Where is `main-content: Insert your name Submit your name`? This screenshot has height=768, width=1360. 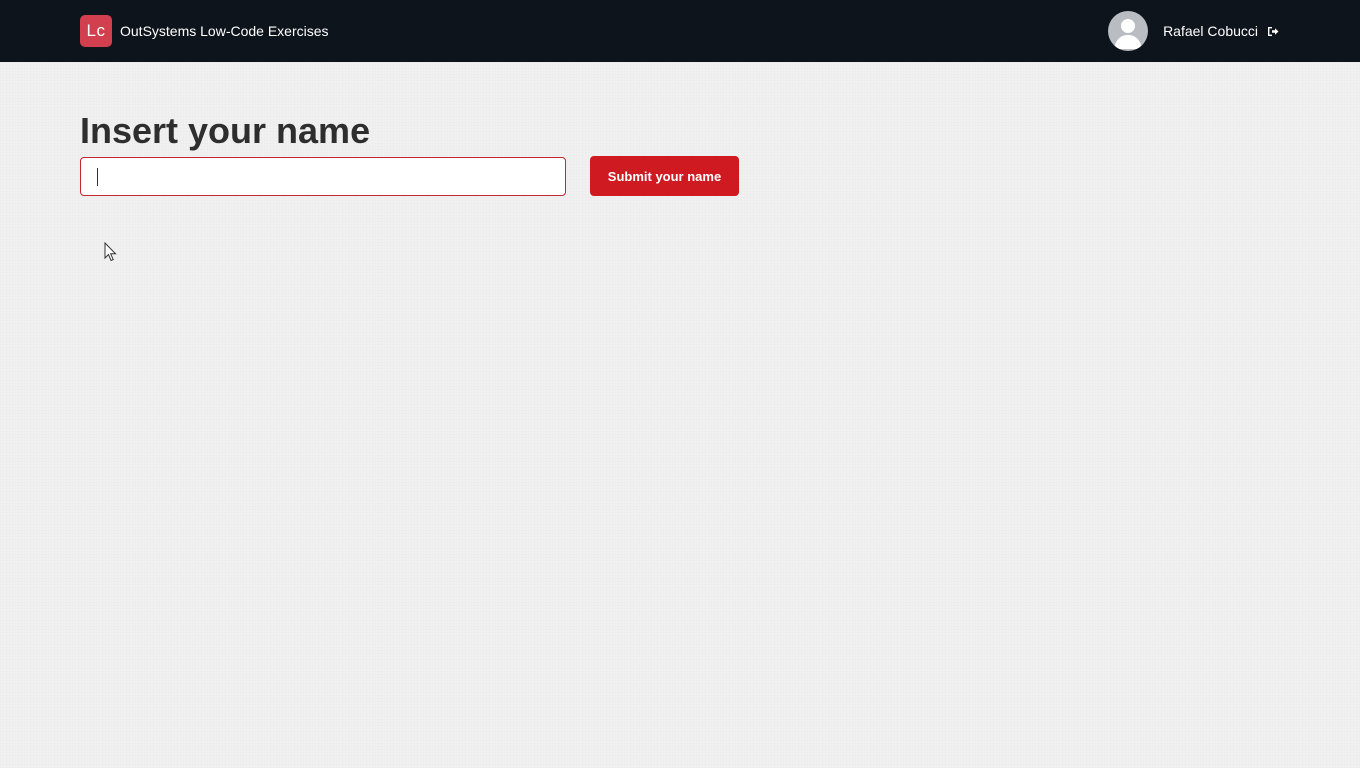 main-content: Insert your name Submit your name is located at coordinates (409, 152).